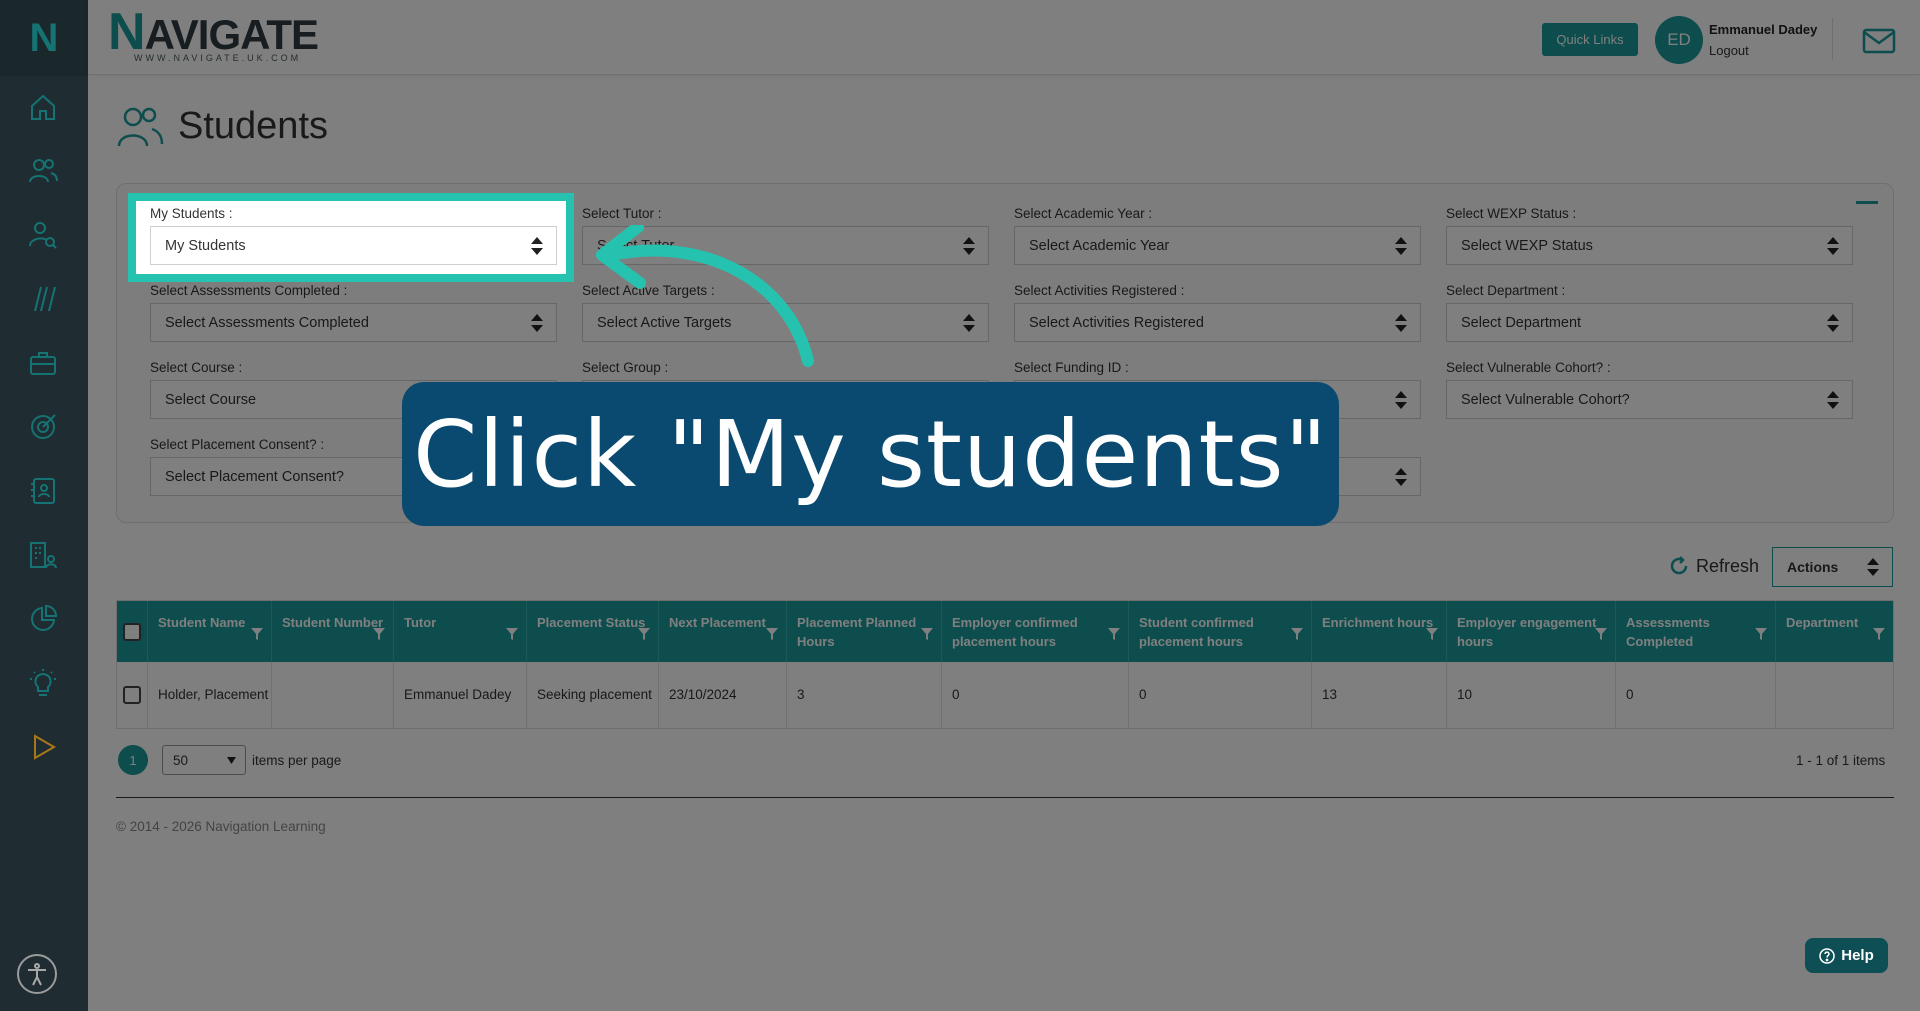 The image size is (1920, 1011). I want to click on table-cell: Seeking placement, so click(593, 695).